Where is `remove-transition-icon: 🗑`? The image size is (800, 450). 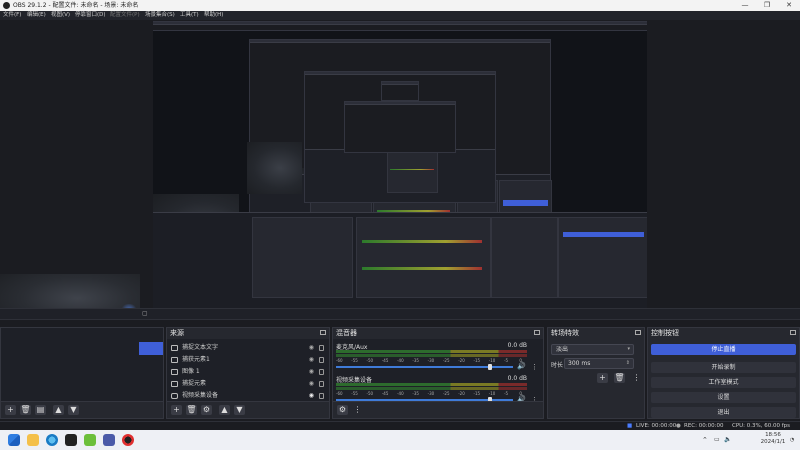 remove-transition-icon: 🗑 is located at coordinates (619, 378).